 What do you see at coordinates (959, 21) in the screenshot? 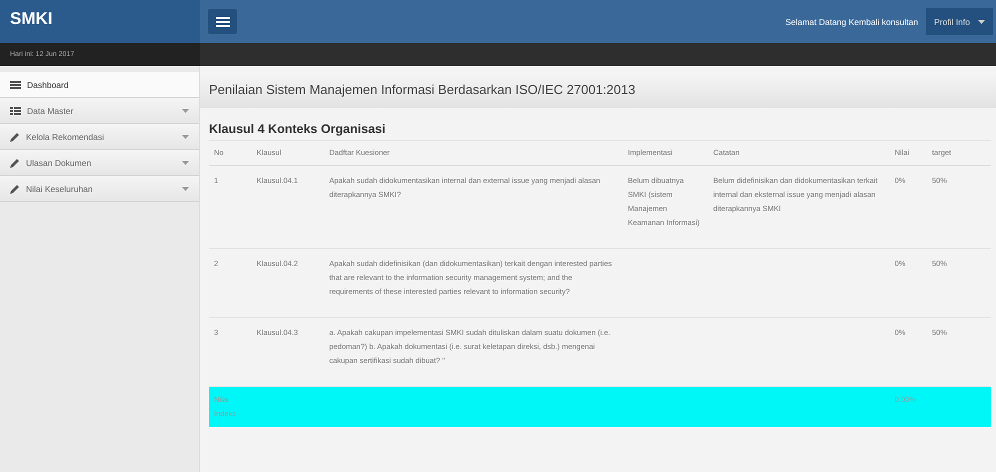
I see `profile-menu-button: Profil Info` at bounding box center [959, 21].